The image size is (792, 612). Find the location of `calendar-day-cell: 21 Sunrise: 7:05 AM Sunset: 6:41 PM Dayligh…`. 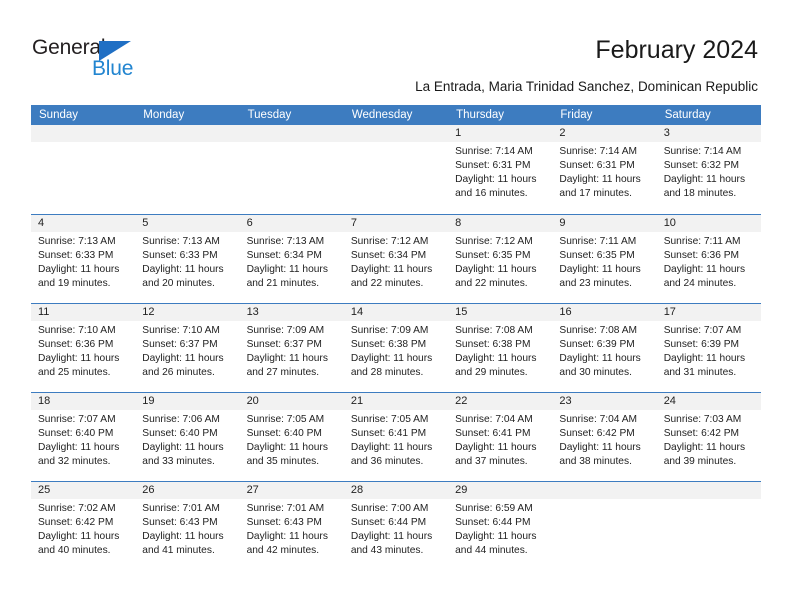

calendar-day-cell: 21 Sunrise: 7:05 AM Sunset: 6:41 PM Dayligh… is located at coordinates (396, 437).